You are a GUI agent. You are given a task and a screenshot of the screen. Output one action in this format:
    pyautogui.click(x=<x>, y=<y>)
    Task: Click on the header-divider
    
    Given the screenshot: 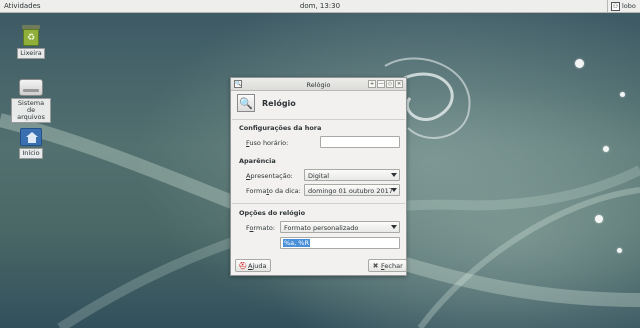 What is the action you would take?
    pyautogui.click(x=318, y=119)
    